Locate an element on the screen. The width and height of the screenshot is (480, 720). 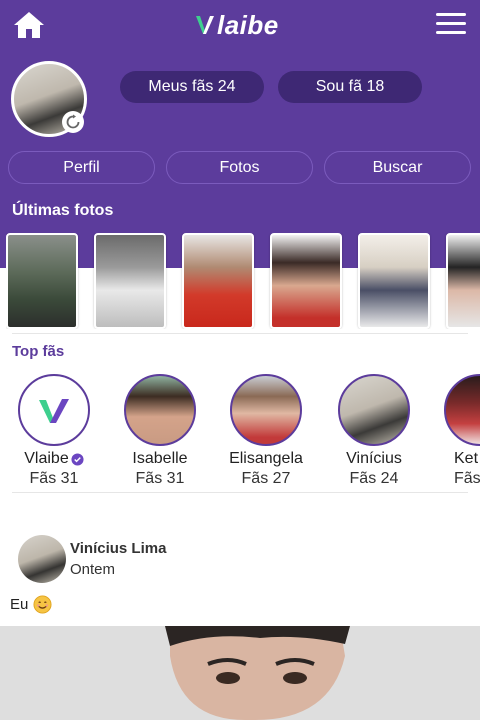
fan-name: Elisangela is located at coordinates (266, 458).